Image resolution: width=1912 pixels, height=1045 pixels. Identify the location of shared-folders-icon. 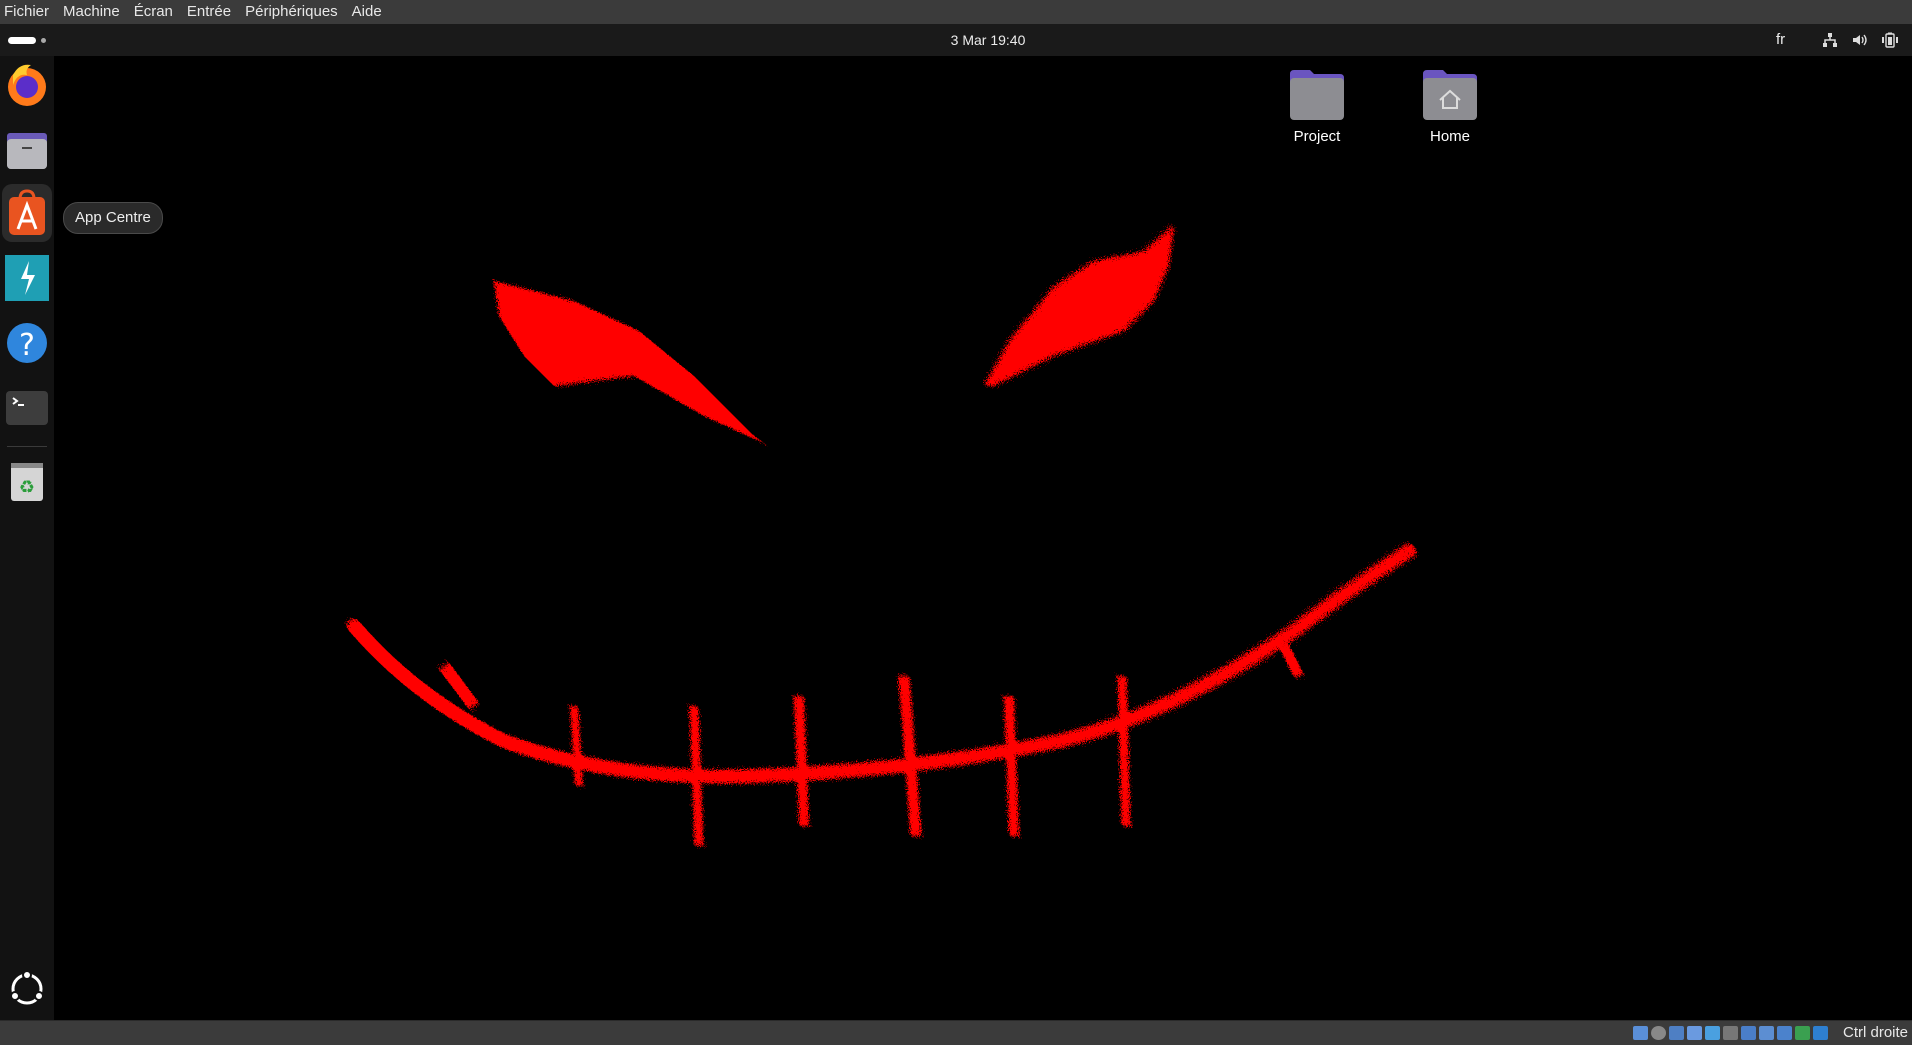
(1730, 1033).